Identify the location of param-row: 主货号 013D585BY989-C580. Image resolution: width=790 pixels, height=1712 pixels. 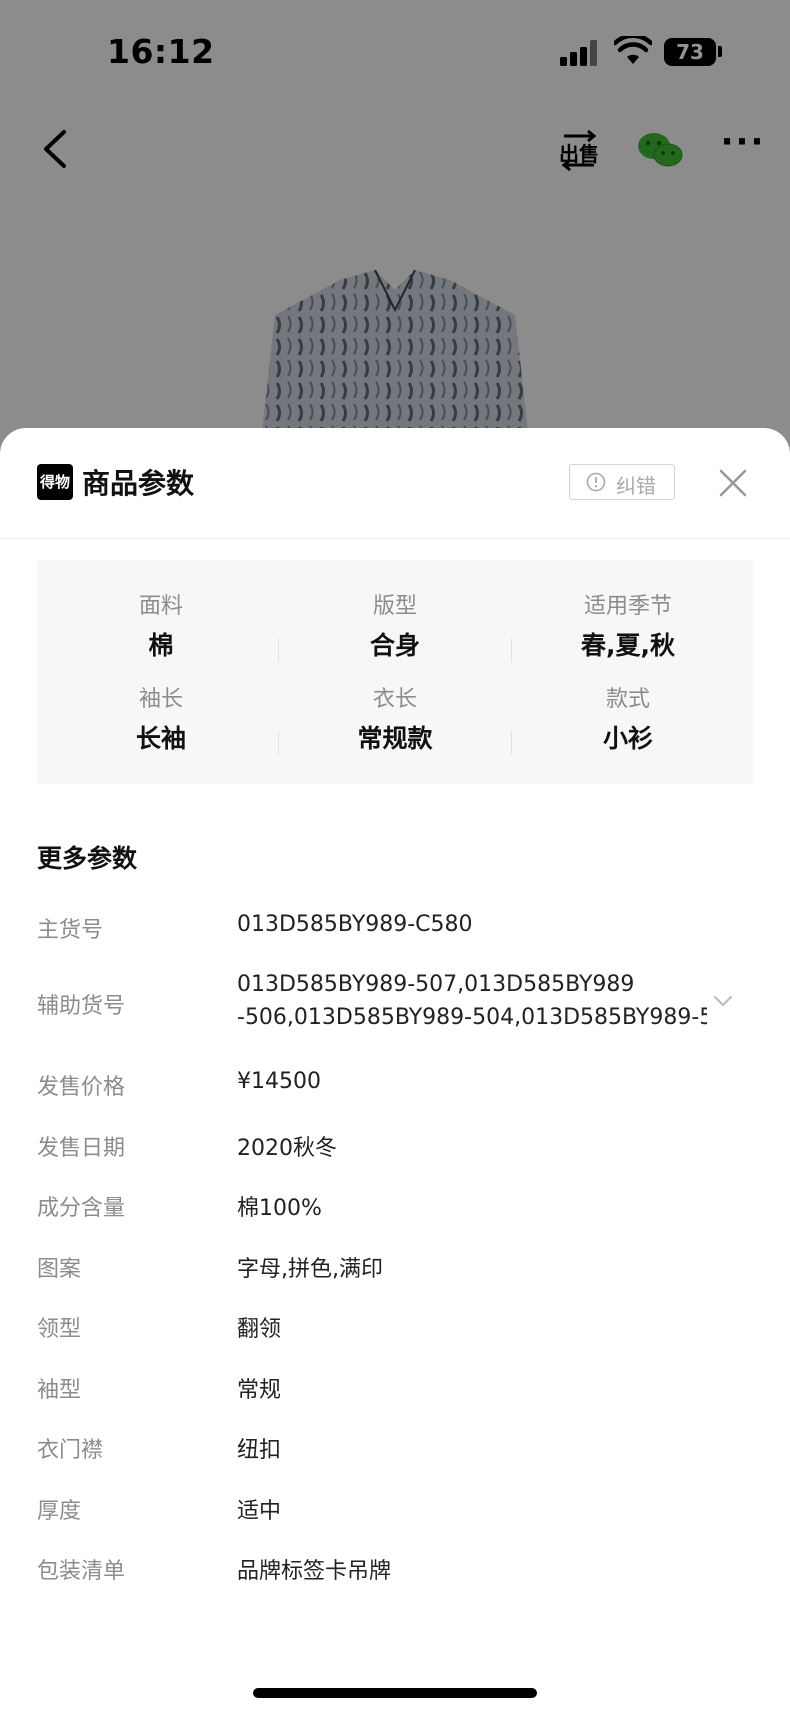
(395, 928).